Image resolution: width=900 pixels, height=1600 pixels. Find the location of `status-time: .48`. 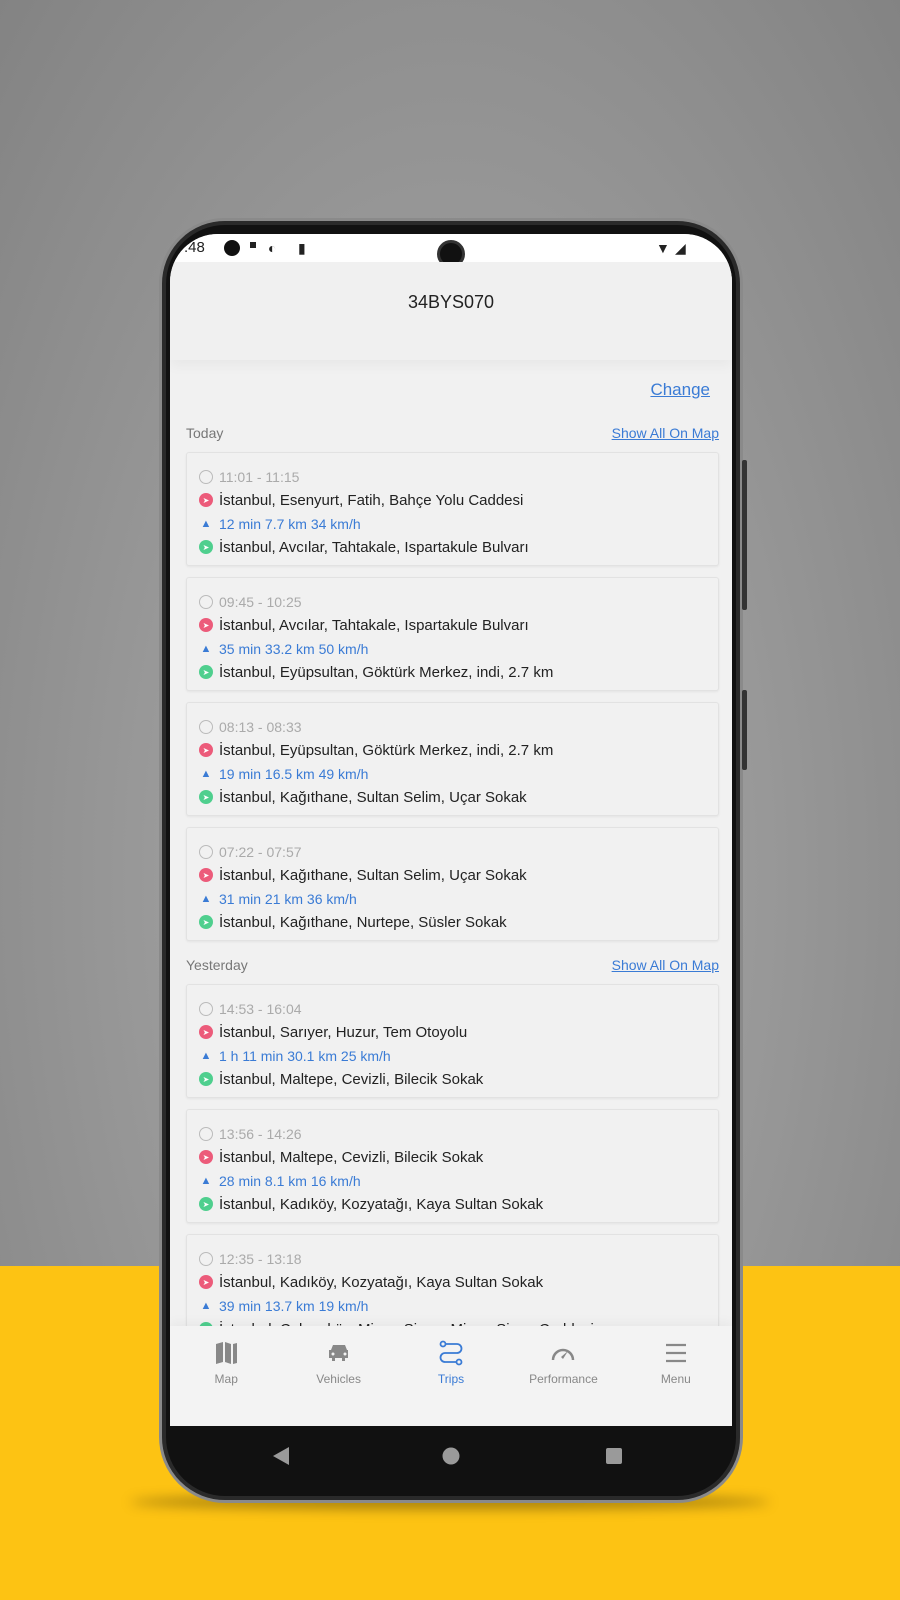

status-time: .48 is located at coordinates (194, 247).